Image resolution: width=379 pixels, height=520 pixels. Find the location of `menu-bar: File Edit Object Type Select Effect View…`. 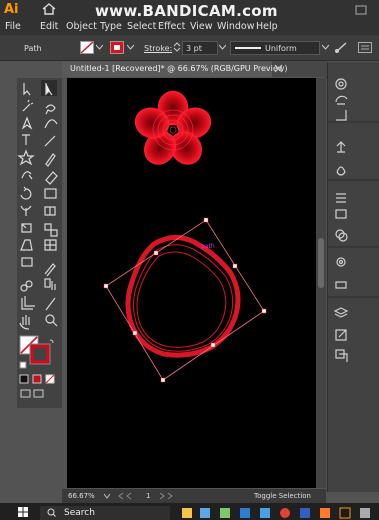

menu-bar: File Edit Object Type Select Effect View… is located at coordinates (189, 27).